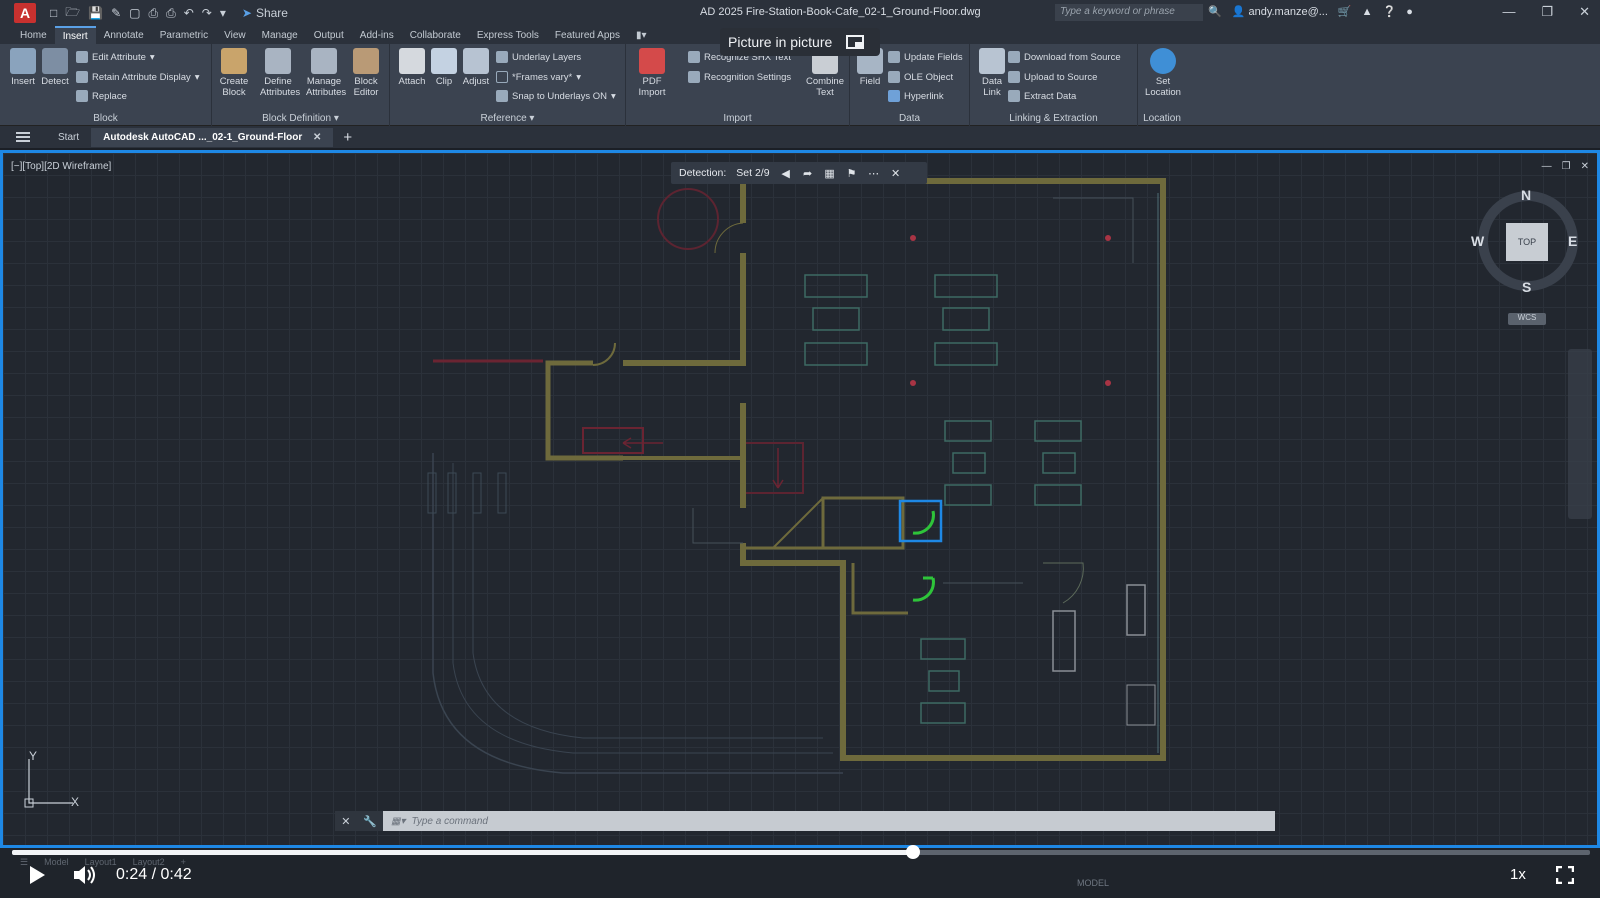 The width and height of the screenshot is (1600, 898). Describe the element at coordinates (587, 35) in the screenshot. I see `tab-featured-apps: Featured Apps` at that location.